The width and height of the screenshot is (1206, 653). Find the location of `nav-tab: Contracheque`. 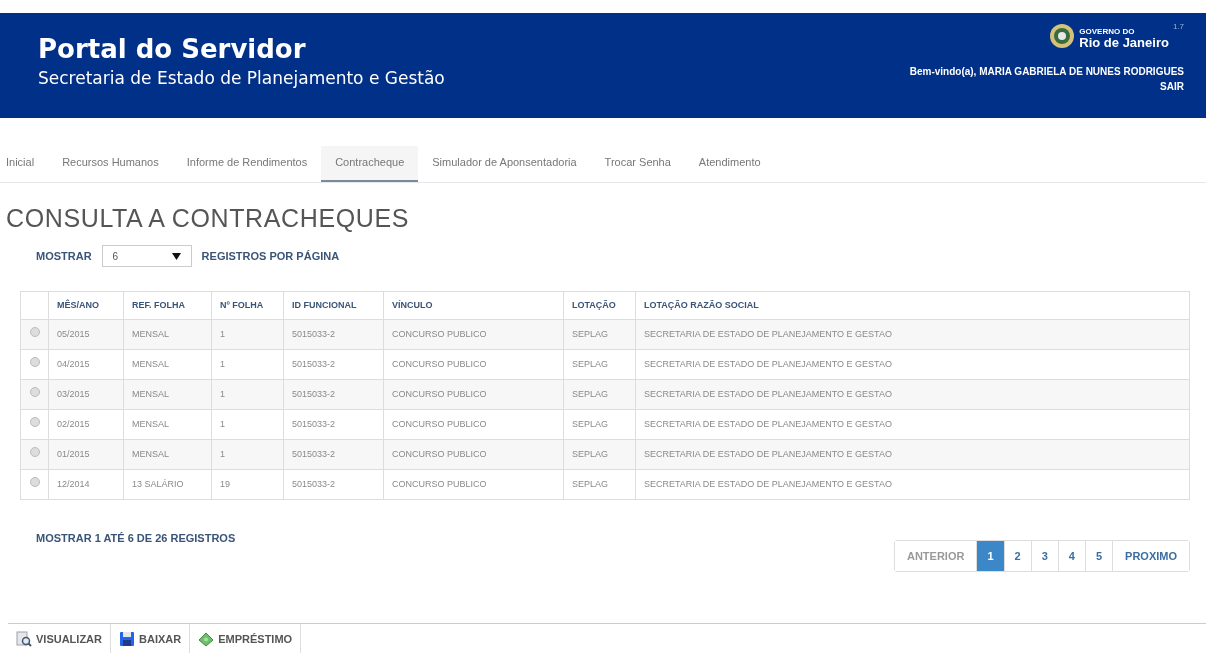

nav-tab: Contracheque is located at coordinates (370, 163).